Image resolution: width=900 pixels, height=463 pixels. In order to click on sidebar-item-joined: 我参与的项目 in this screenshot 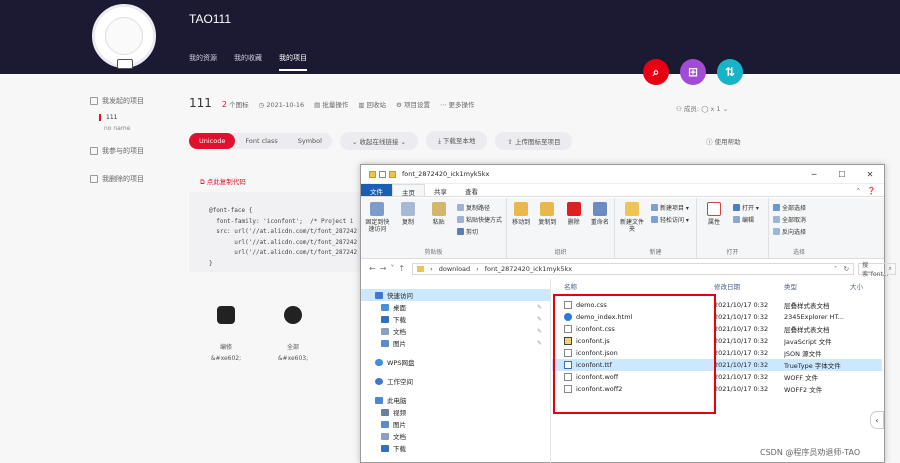, I will do `click(130, 151)`.